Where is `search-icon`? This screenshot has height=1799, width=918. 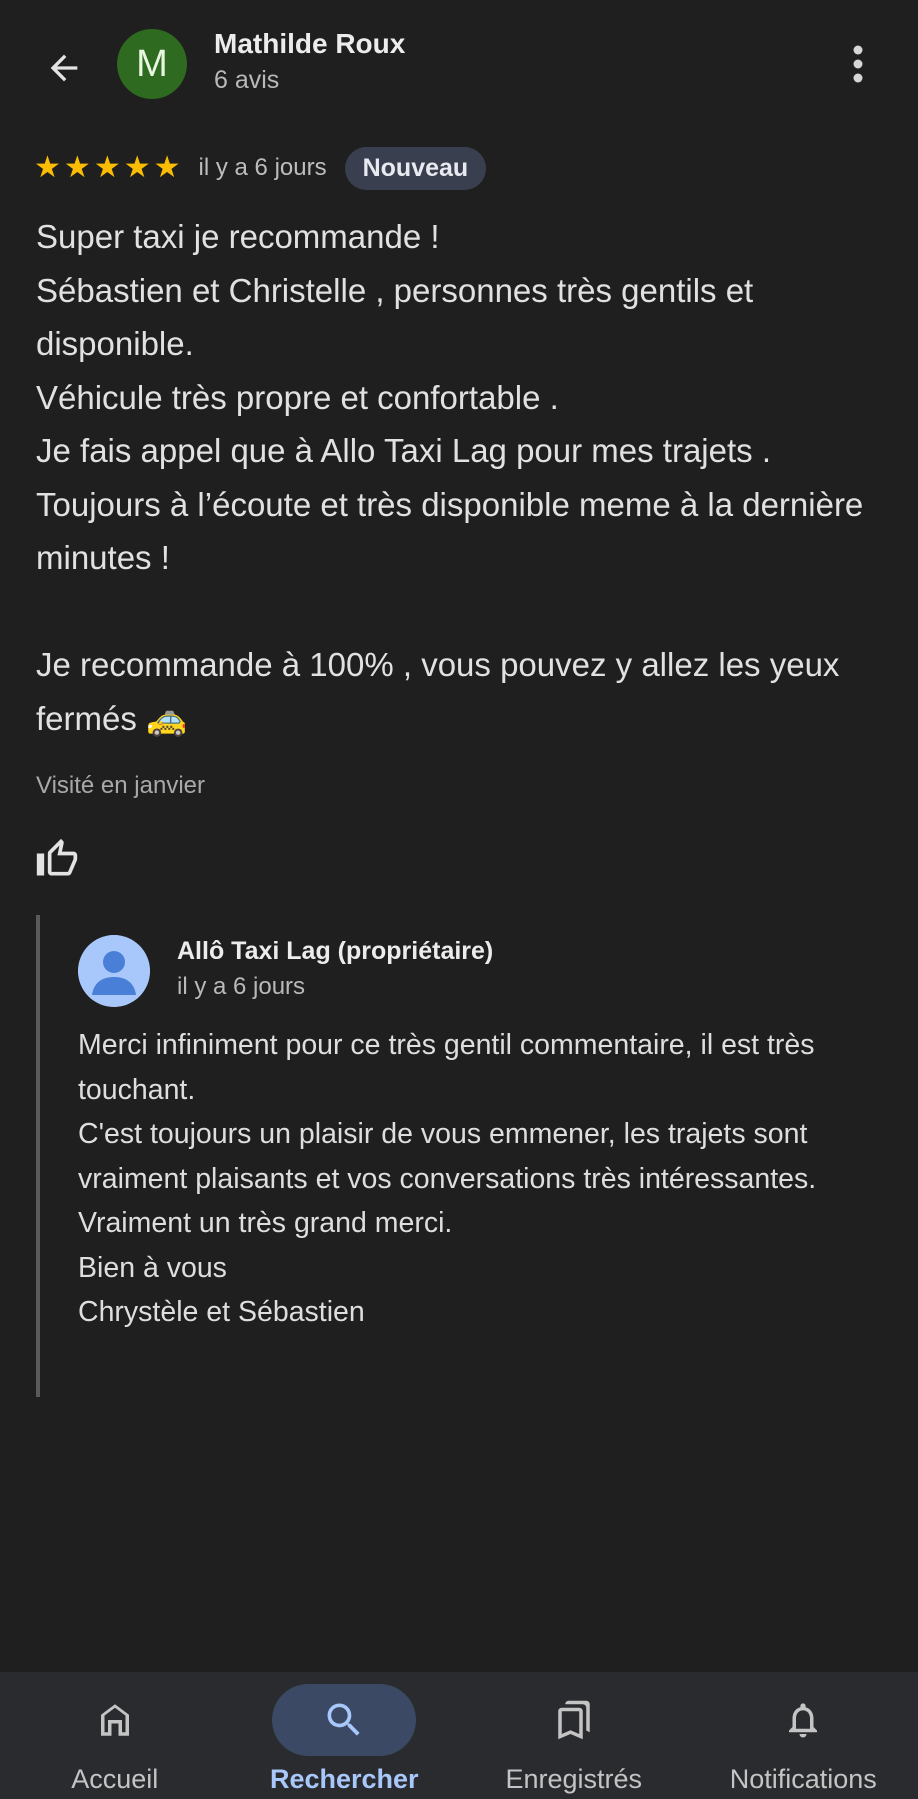
search-icon is located at coordinates (343, 1719).